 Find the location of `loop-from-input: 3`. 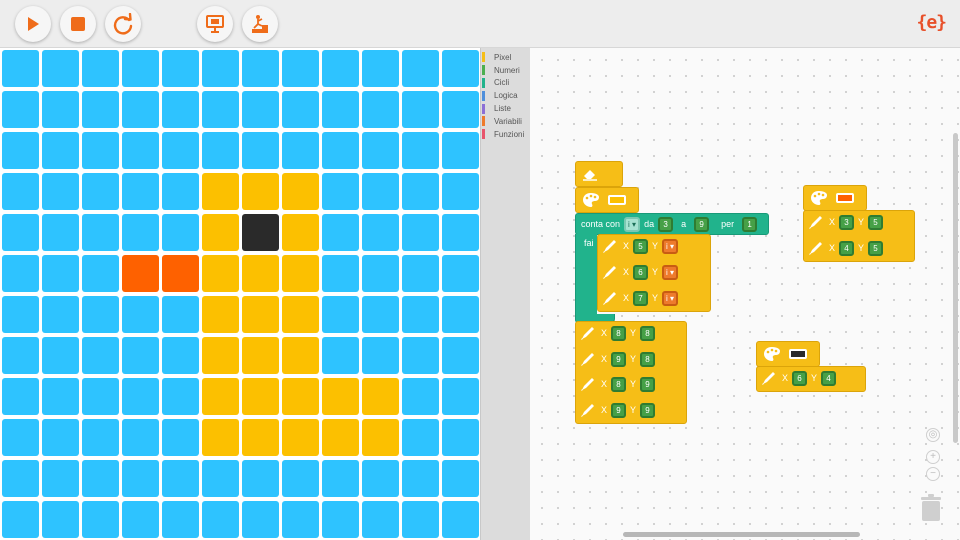

loop-from-input: 3 is located at coordinates (666, 224).